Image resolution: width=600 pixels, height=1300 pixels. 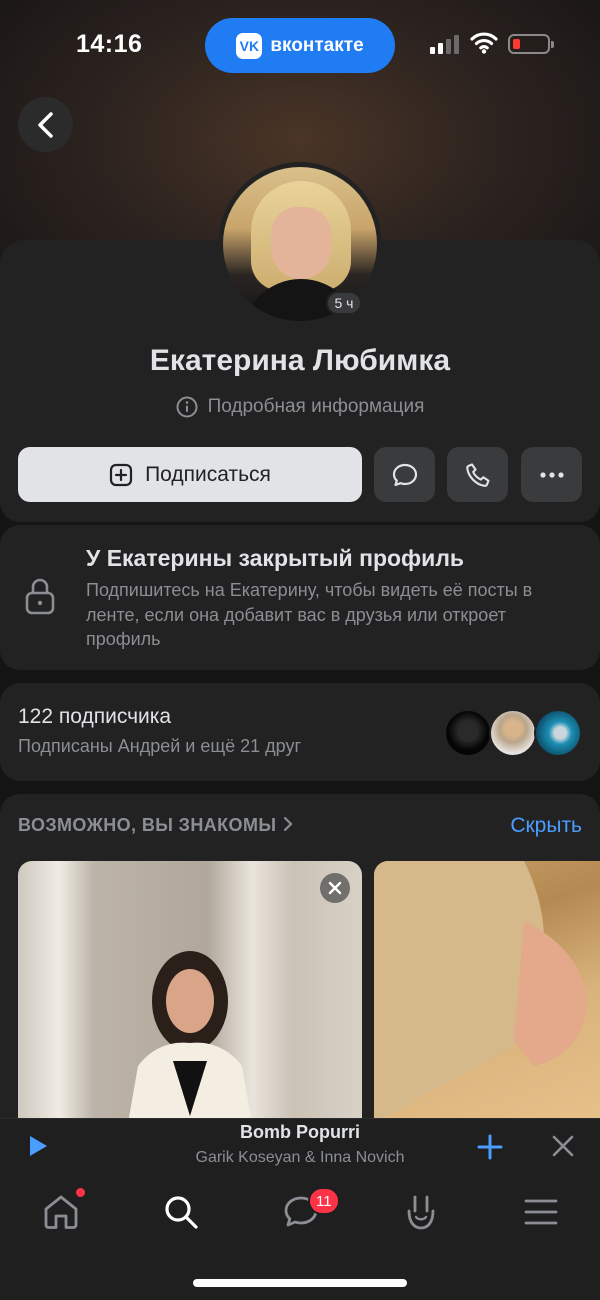 I want to click on chevron-right-icon, so click(x=288, y=824).